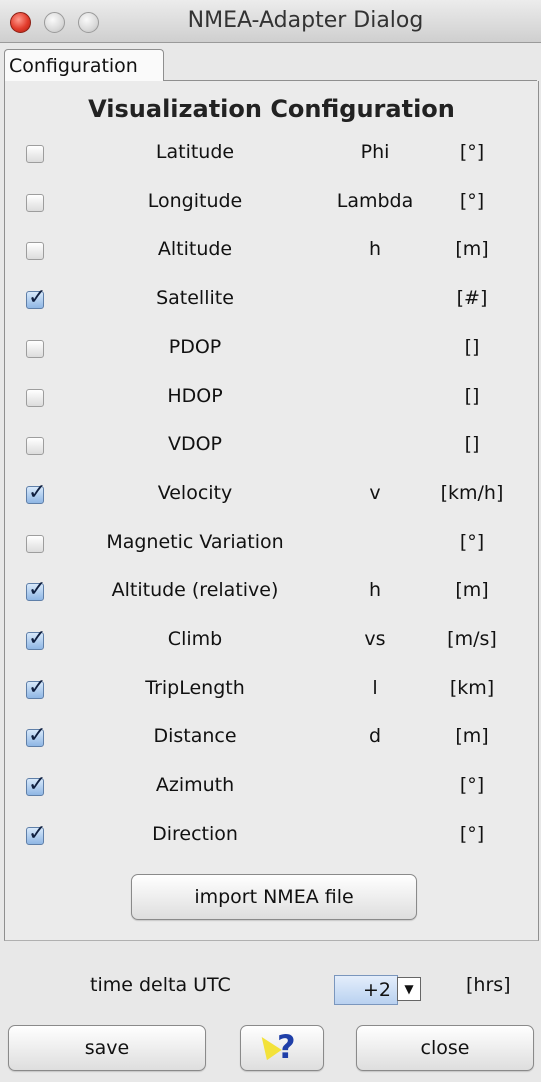 Image resolution: width=541 pixels, height=1082 pixels. What do you see at coordinates (271, 739) in the screenshot?
I see `config-row: ✓ Distance d [m]` at bounding box center [271, 739].